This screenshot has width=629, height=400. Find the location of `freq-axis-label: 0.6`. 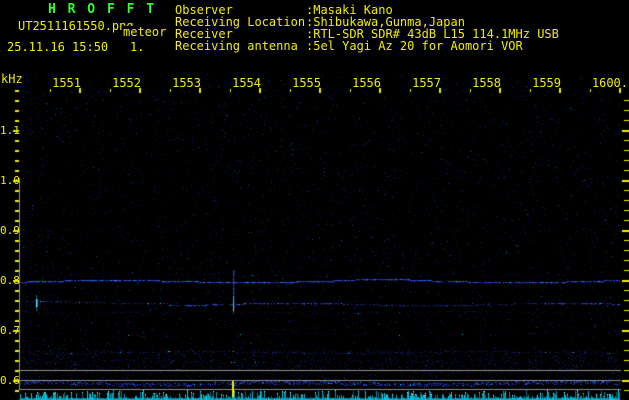

freq-axis-label: 0.6 is located at coordinates (10, 380).